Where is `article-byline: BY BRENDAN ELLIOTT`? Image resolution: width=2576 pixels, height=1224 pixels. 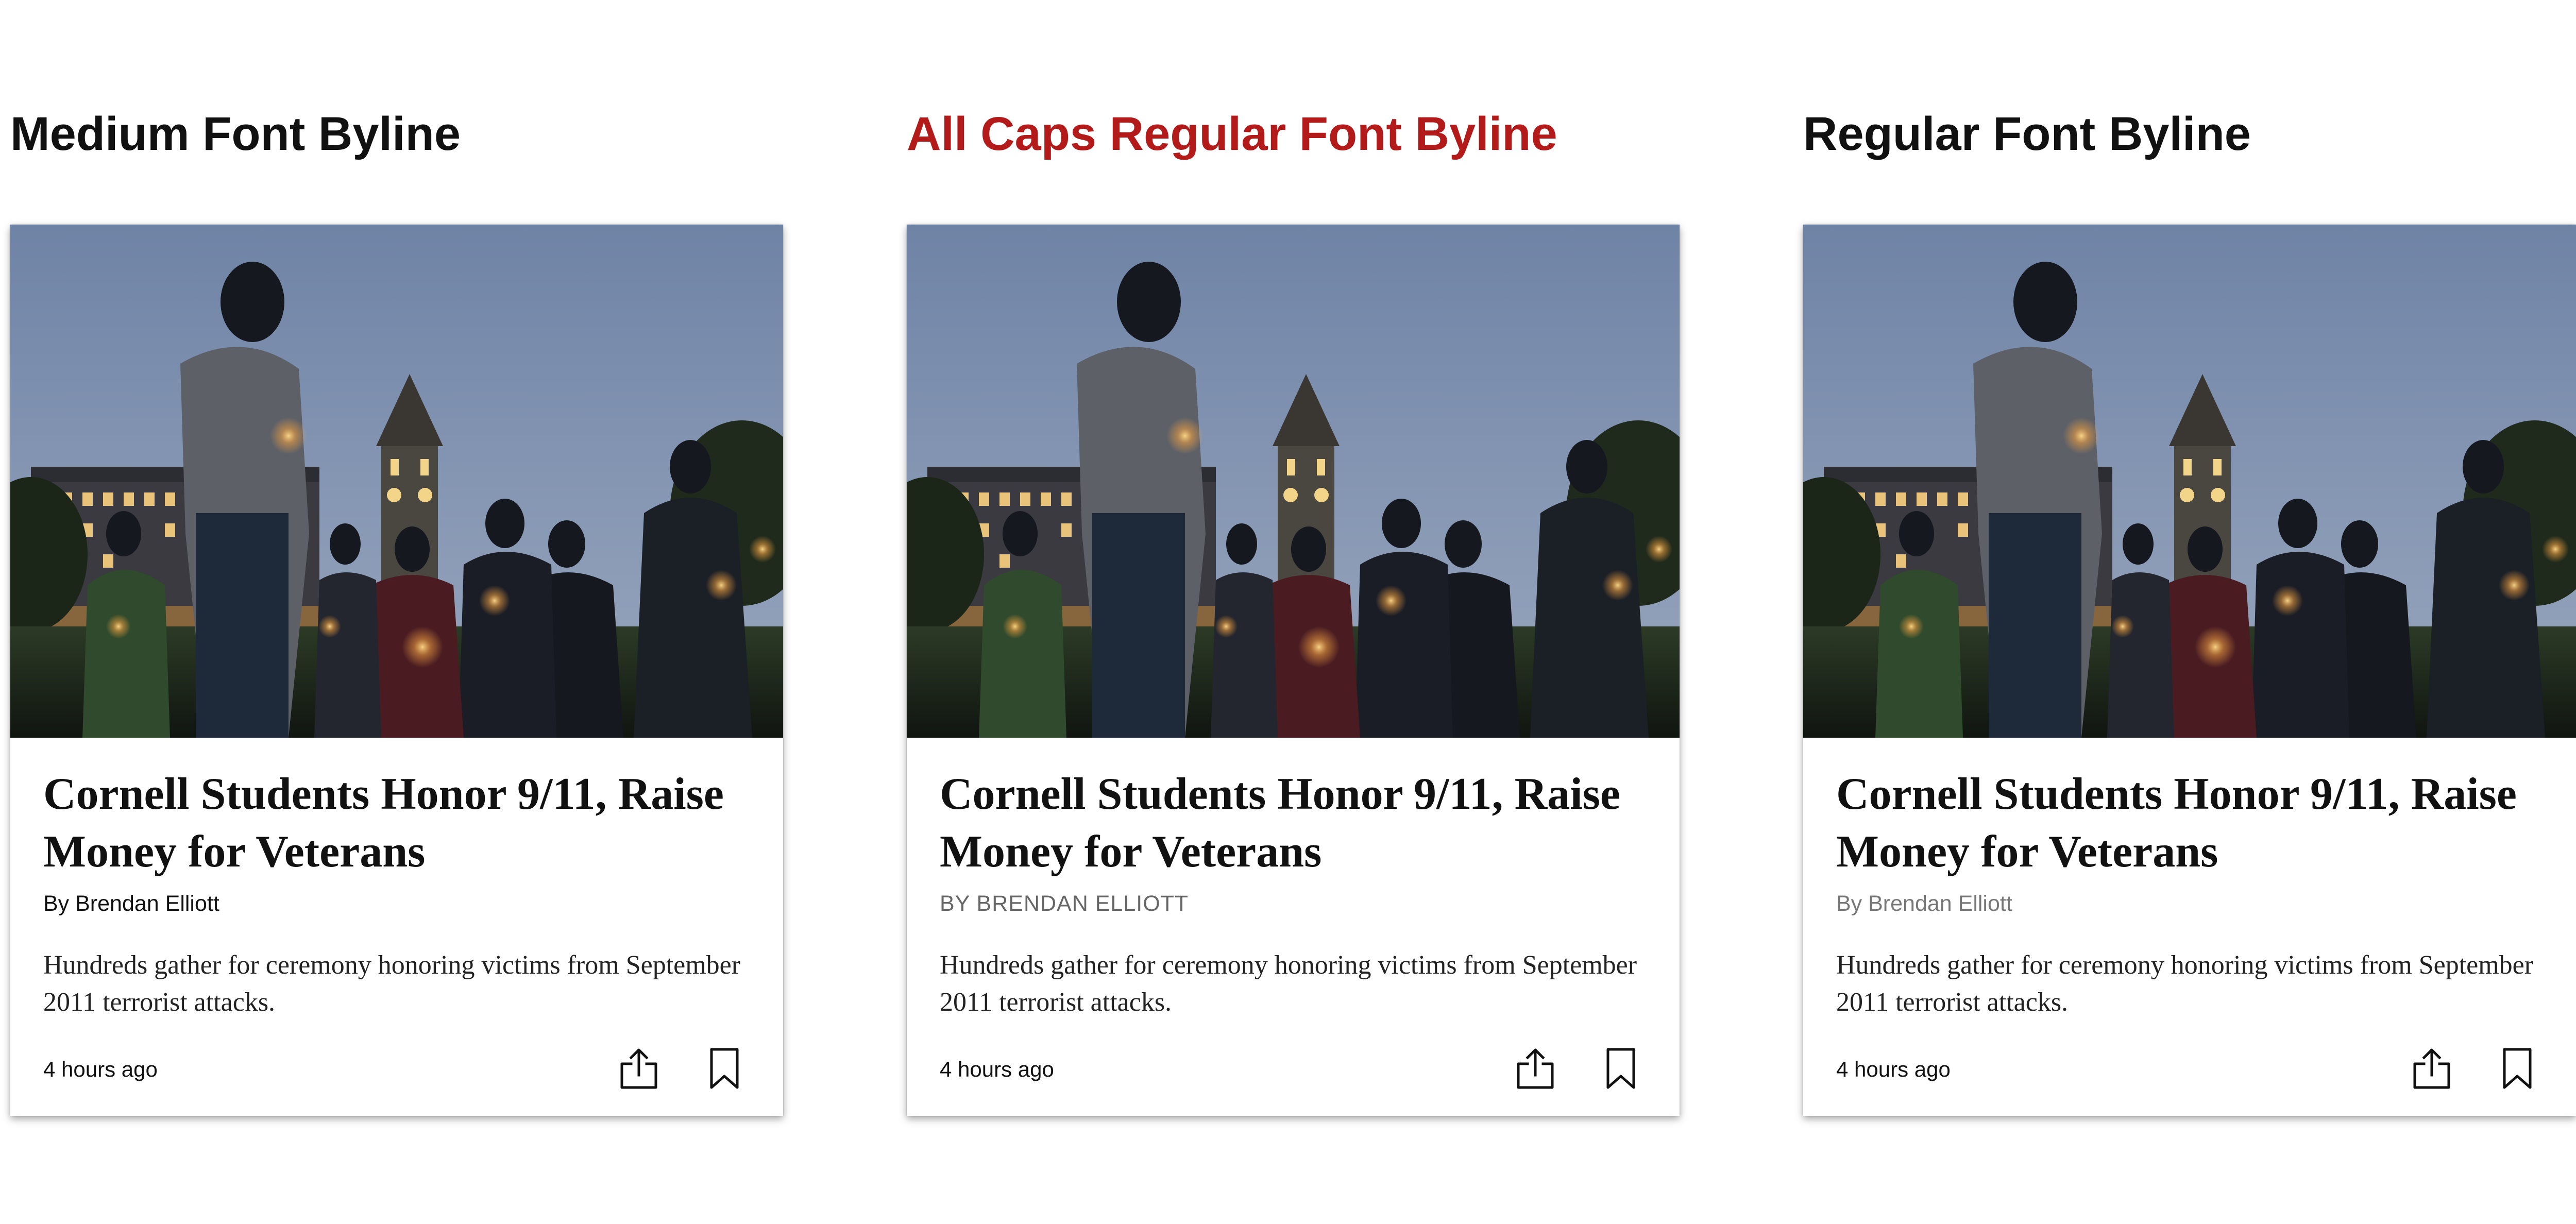
article-byline: BY BRENDAN ELLIOTT is located at coordinates (1064, 903).